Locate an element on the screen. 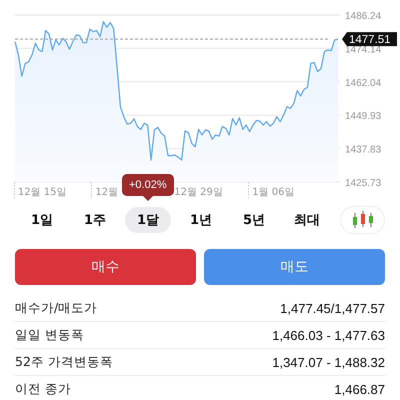 The height and width of the screenshot is (400, 400). range-tab: 5년 is located at coordinates (254, 220).